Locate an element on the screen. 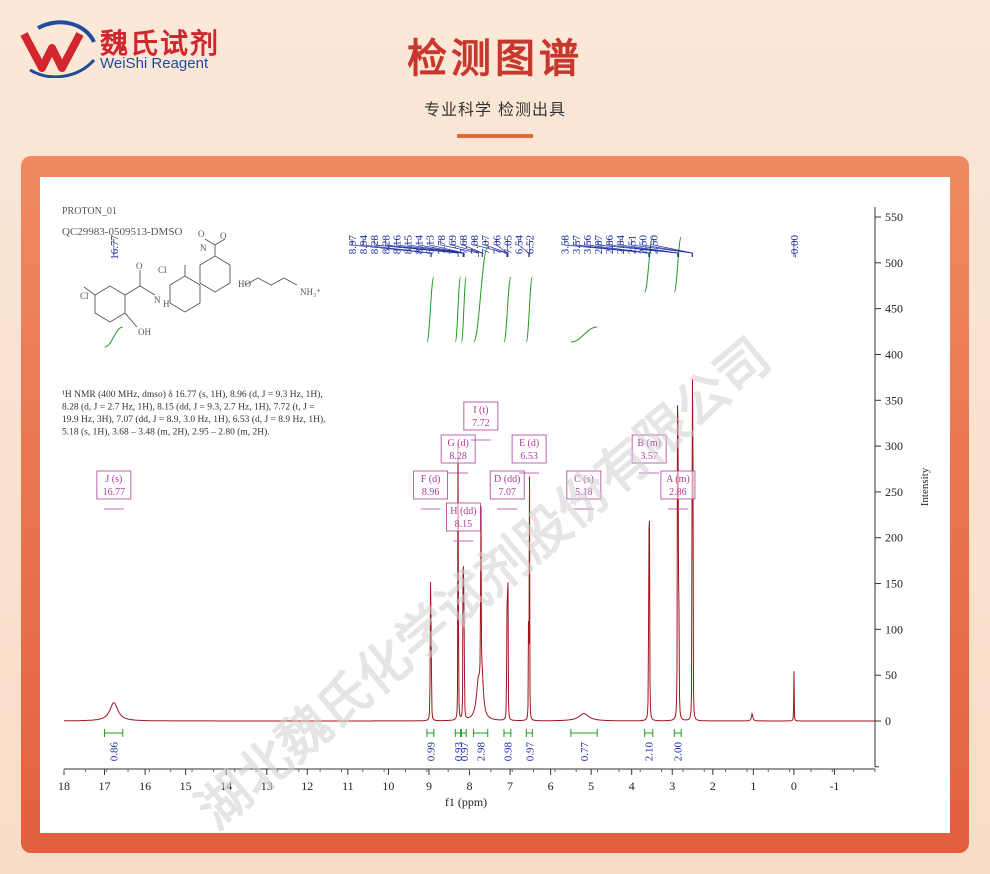 Image resolution: width=990 pixels, height=874 pixels. integral-value: 0.77 is located at coordinates (585, 752).